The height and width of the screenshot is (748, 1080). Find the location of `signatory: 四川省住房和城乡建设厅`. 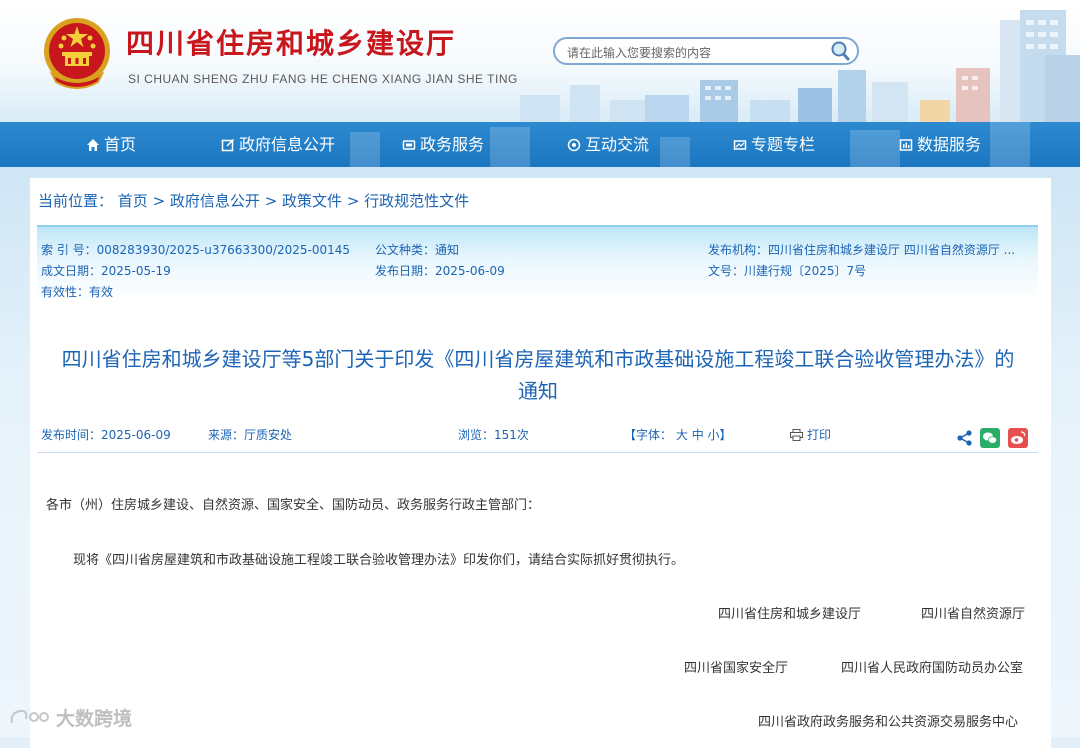

signatory: 四川省住房和城乡建设厅 is located at coordinates (790, 614).